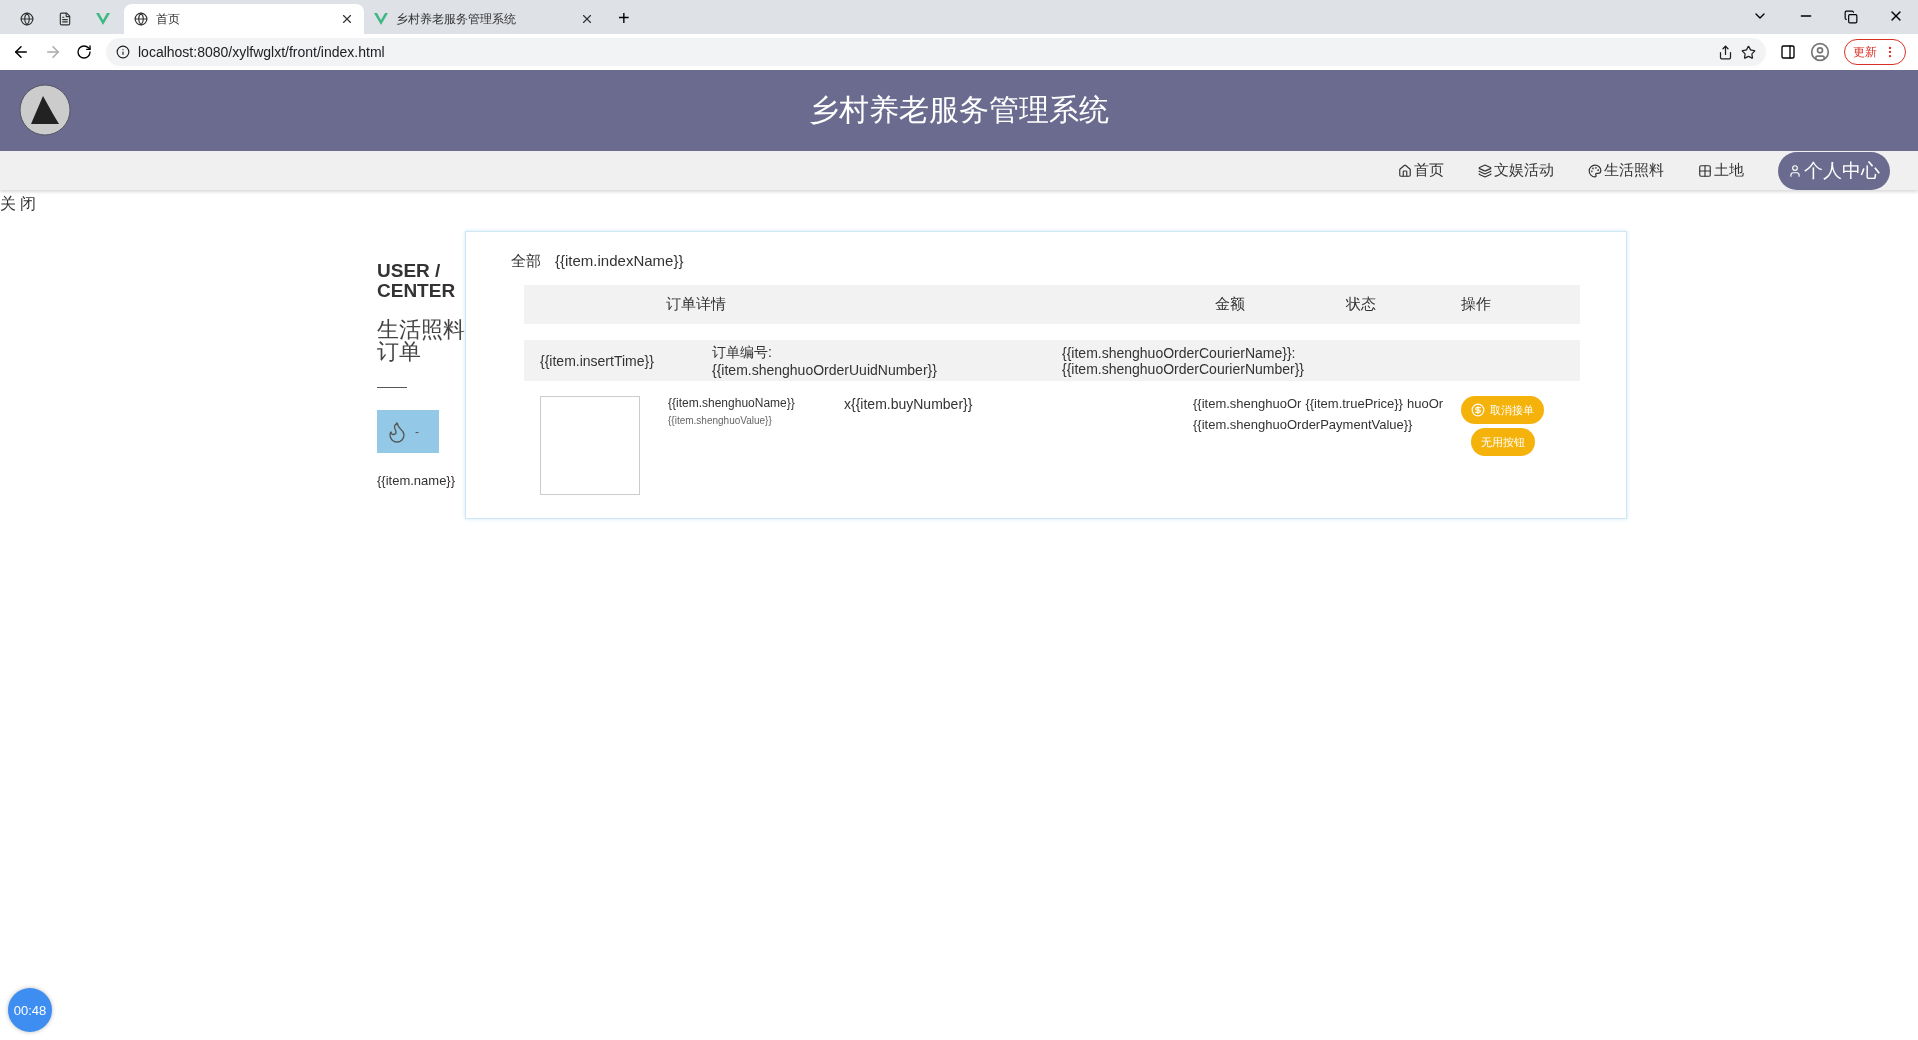  I want to click on back-icon, so click(21, 52).